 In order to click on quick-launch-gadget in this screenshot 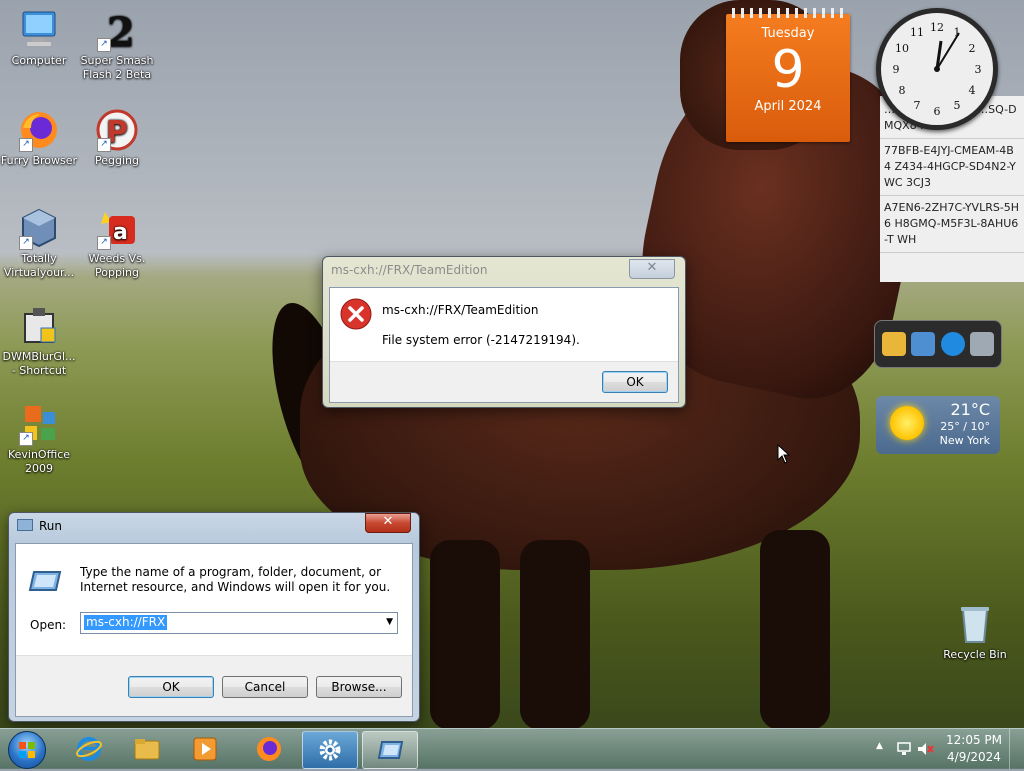, I will do `click(938, 344)`.